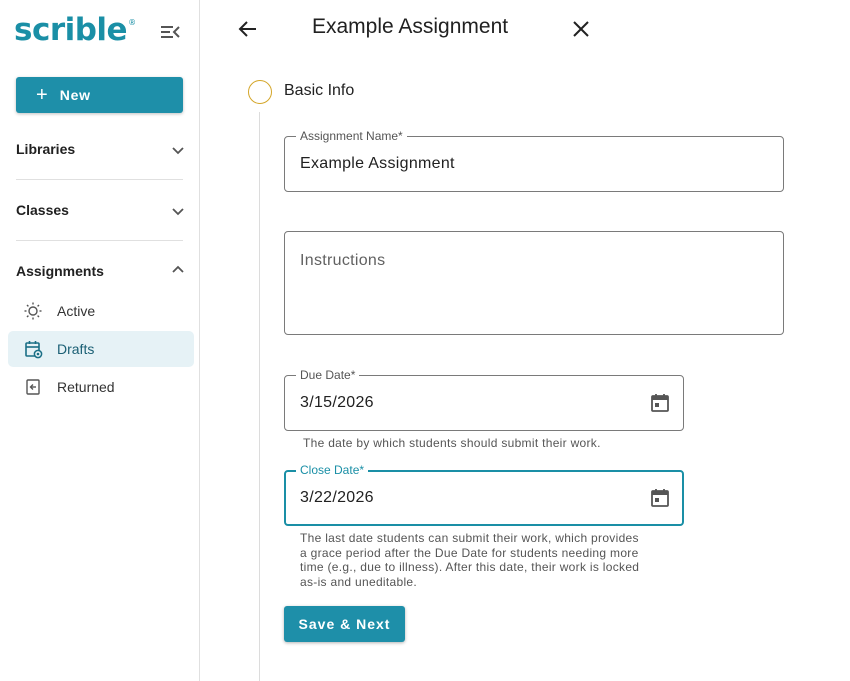 Image resolution: width=850 pixels, height=681 pixels. Describe the element at coordinates (101, 349) in the screenshot. I see `sidebar-item-drafts: Drafts` at that location.